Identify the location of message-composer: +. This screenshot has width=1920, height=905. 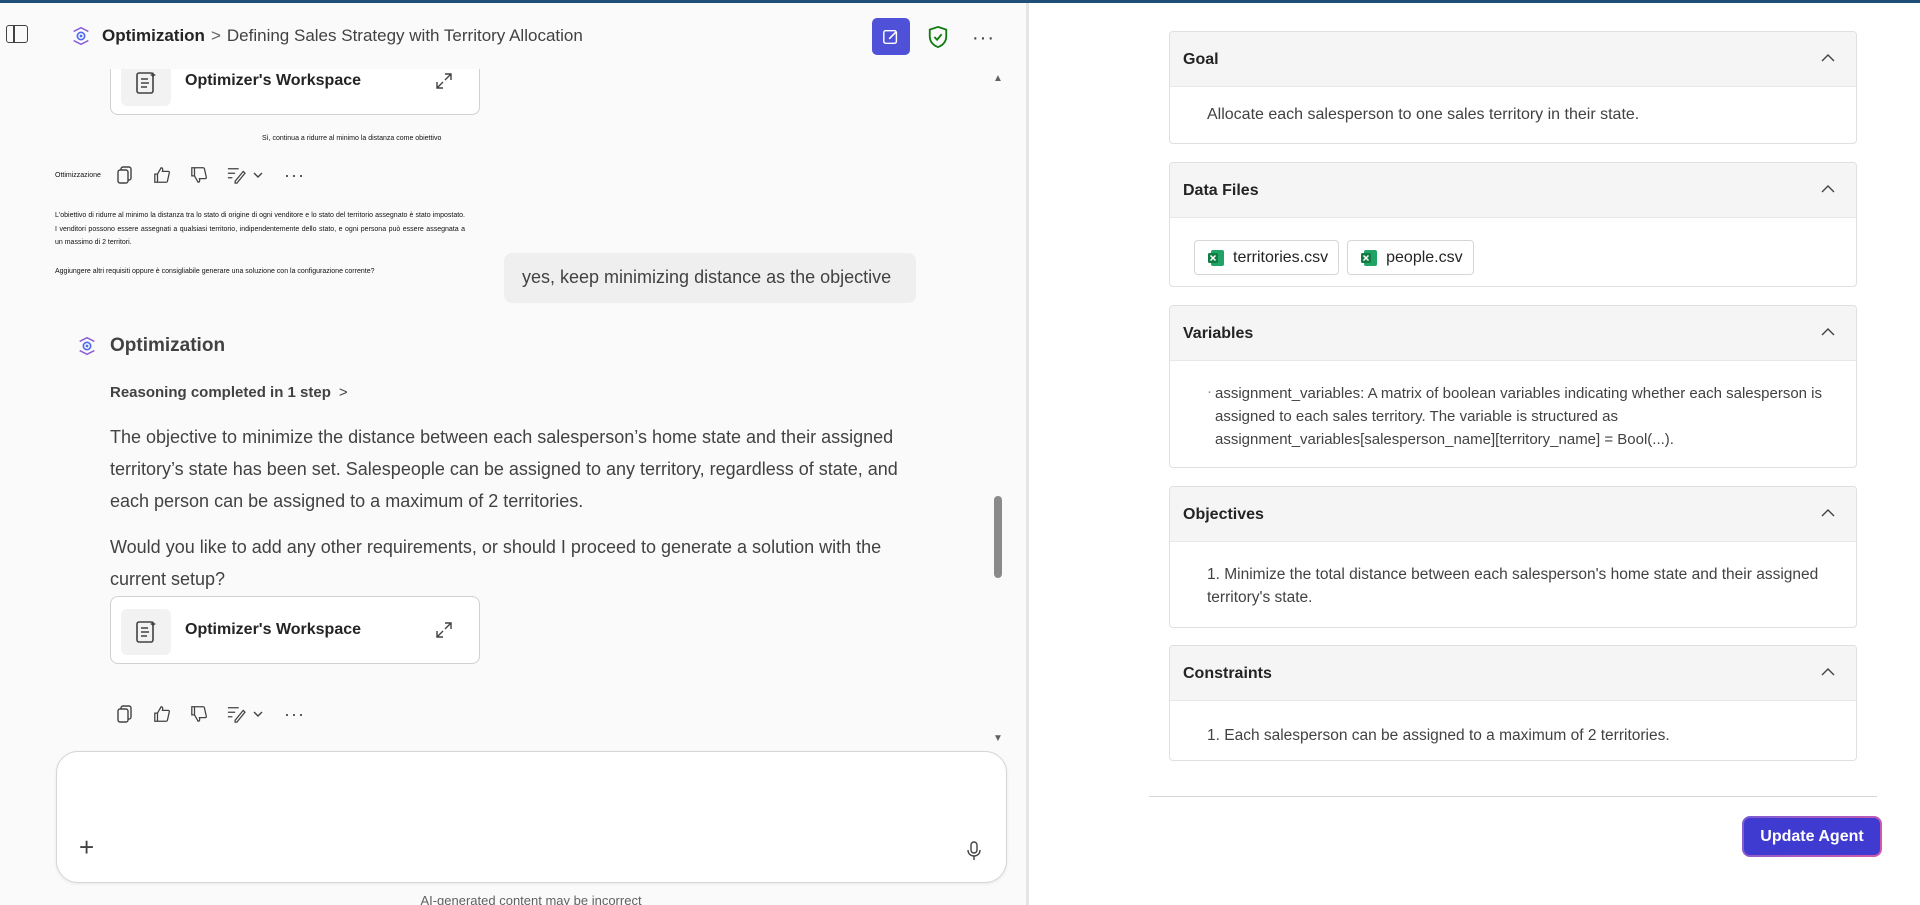
(531, 817).